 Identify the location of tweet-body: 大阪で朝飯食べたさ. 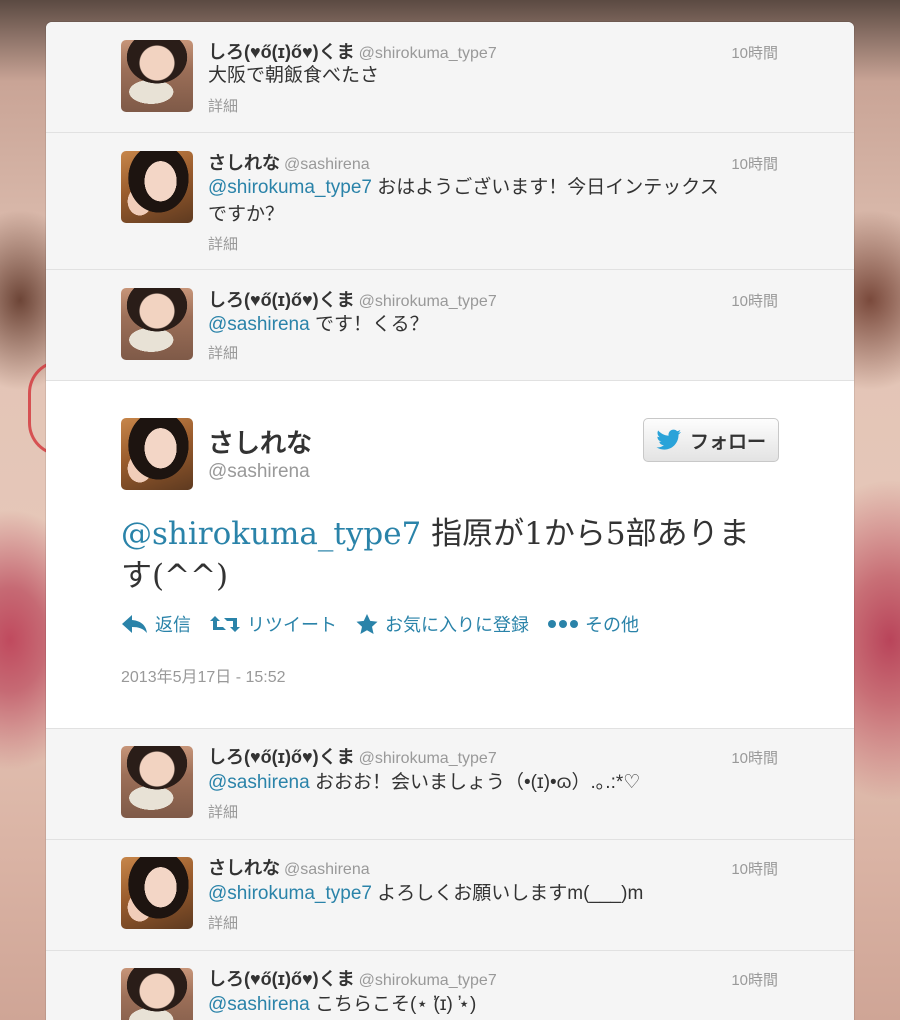
(294, 75).